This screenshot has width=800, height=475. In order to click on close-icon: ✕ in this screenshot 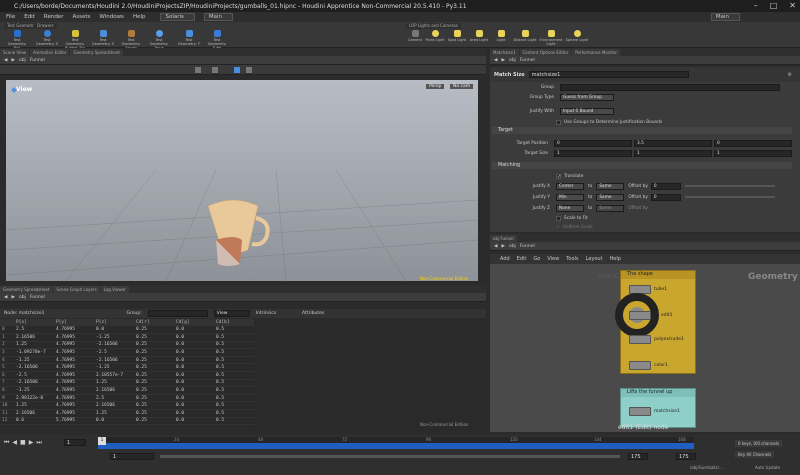, I will do `click(792, 5)`.